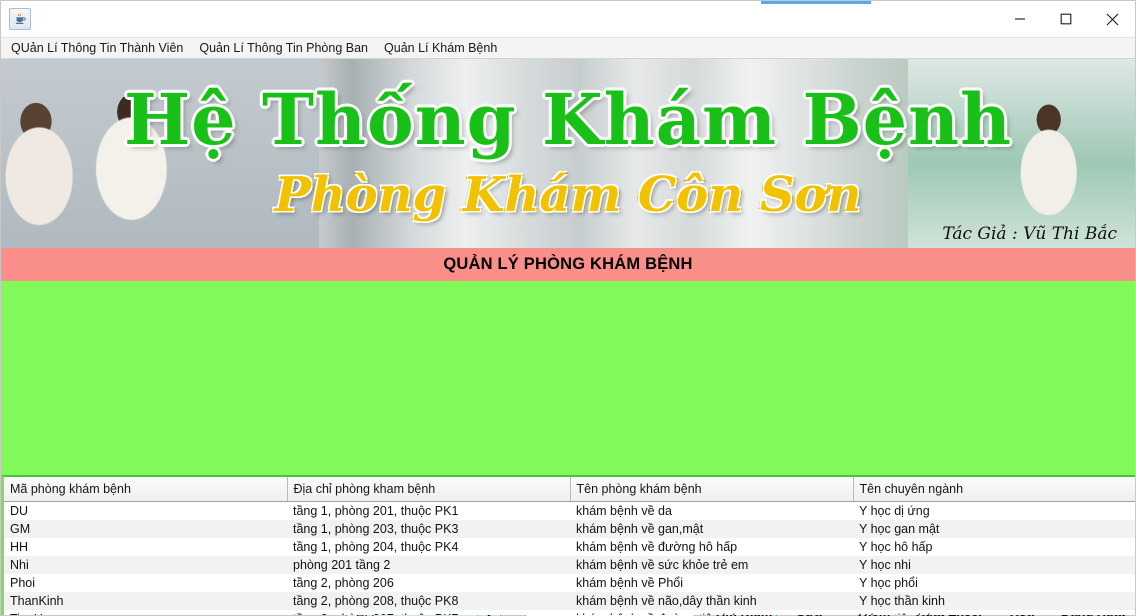 This screenshot has height=616, width=1136. I want to click on cell-chuyen-nganh: Y học dị ứng, so click(994, 510).